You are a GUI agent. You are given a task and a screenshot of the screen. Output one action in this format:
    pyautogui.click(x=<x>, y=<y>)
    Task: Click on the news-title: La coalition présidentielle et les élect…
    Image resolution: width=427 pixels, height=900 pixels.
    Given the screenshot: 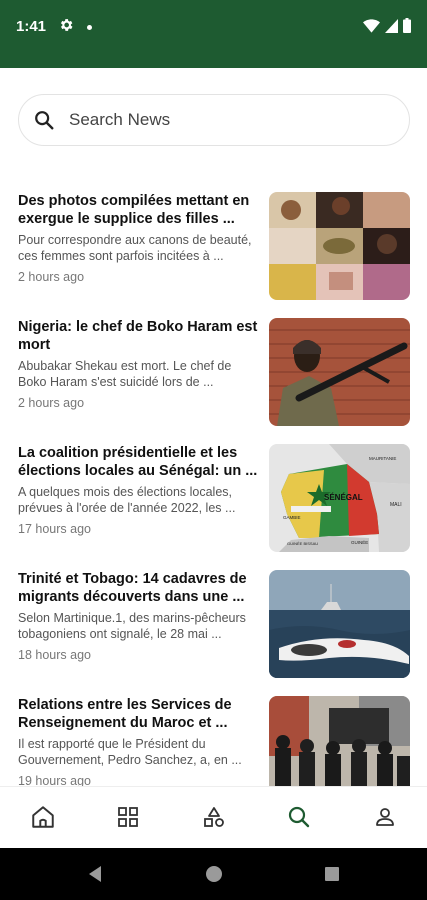 What is the action you would take?
    pyautogui.click(x=138, y=462)
    